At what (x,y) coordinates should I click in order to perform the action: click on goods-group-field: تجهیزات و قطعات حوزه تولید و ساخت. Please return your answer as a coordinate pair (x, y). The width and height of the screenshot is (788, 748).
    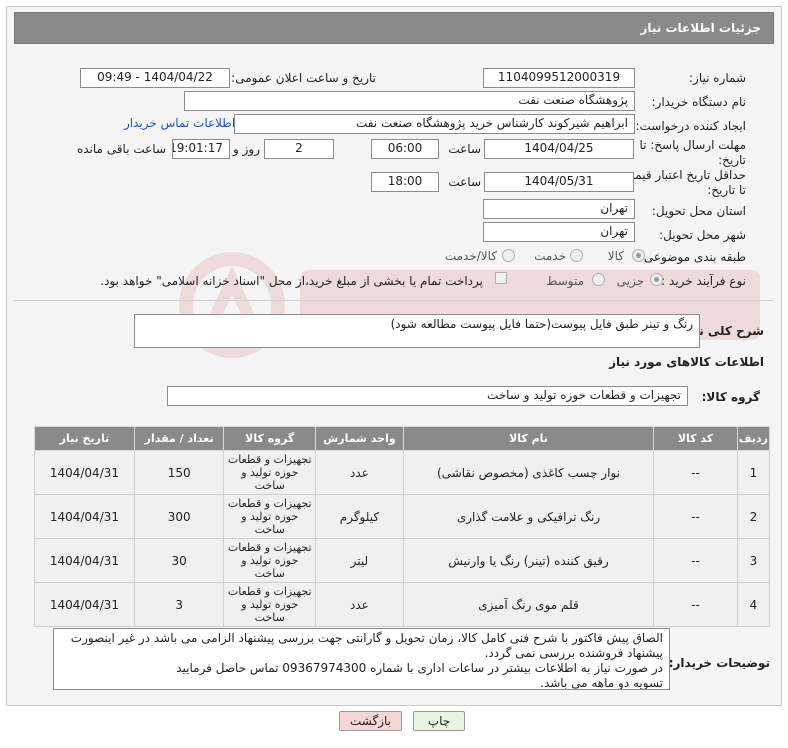
    Looking at the image, I should click on (427, 396).